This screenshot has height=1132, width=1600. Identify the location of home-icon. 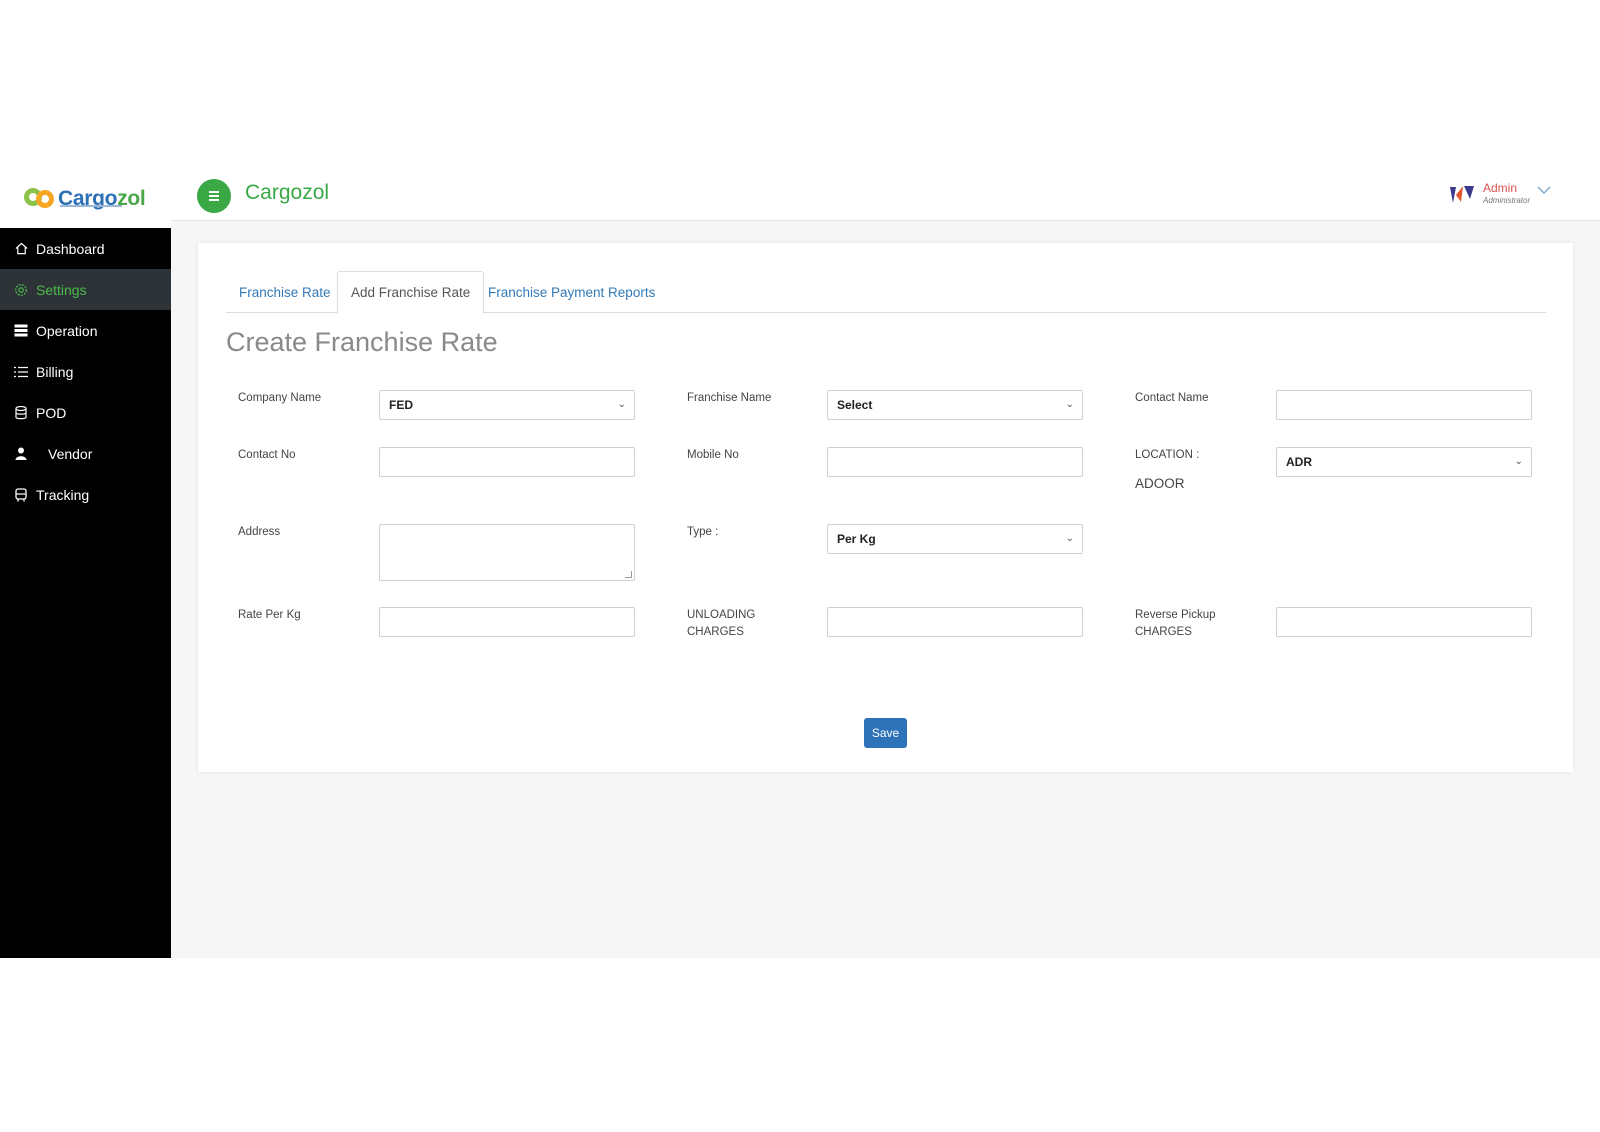
(21, 248).